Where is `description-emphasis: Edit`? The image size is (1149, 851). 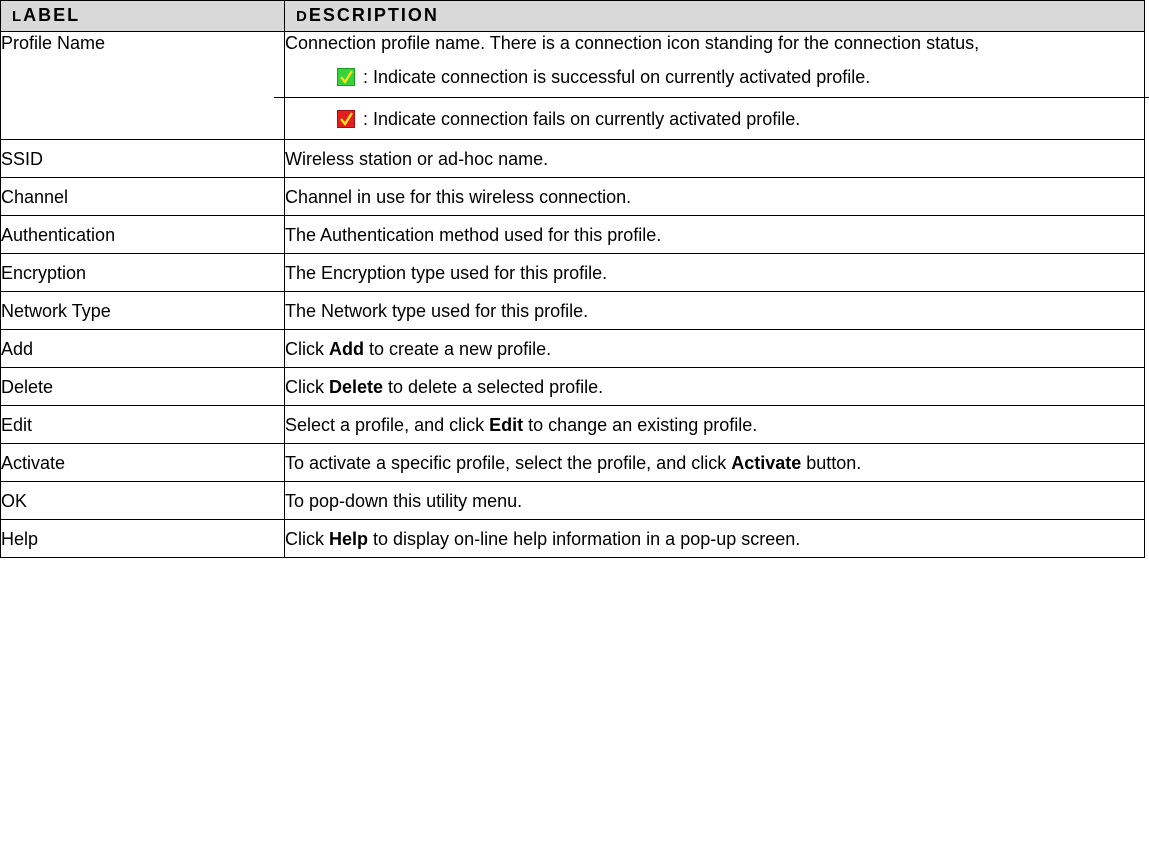 description-emphasis: Edit is located at coordinates (506, 424).